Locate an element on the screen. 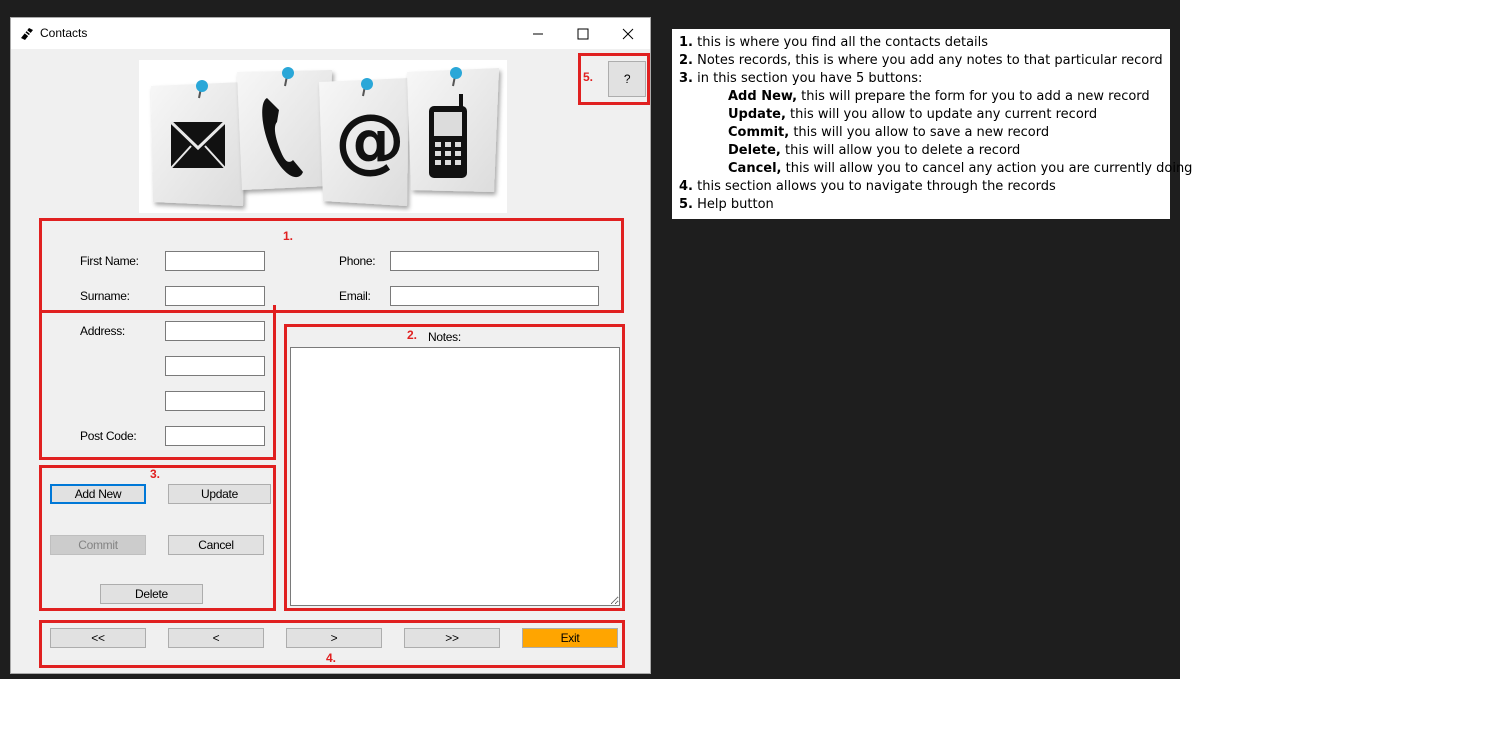 This screenshot has height=750, width=1498. annotation-label-1: 1. is located at coordinates (288, 236).